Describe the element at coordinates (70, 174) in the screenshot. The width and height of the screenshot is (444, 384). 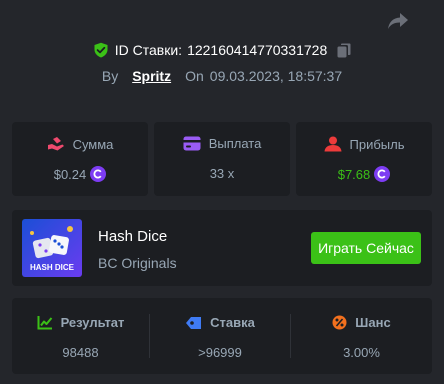
I see `amount-value: $0.24` at that location.